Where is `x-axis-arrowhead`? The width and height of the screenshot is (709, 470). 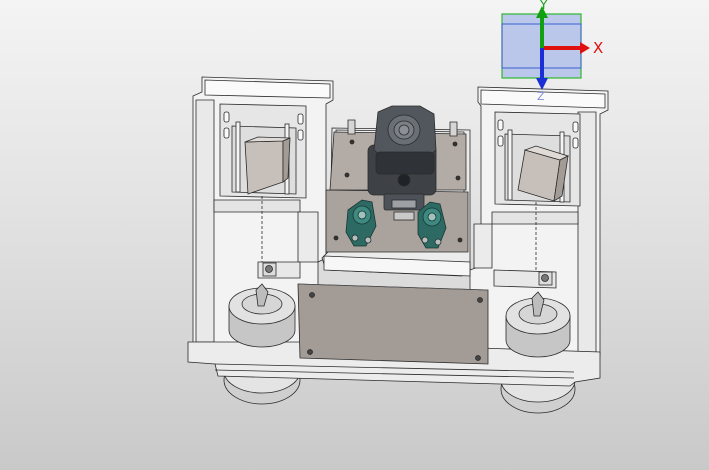 x-axis-arrowhead is located at coordinates (585, 48).